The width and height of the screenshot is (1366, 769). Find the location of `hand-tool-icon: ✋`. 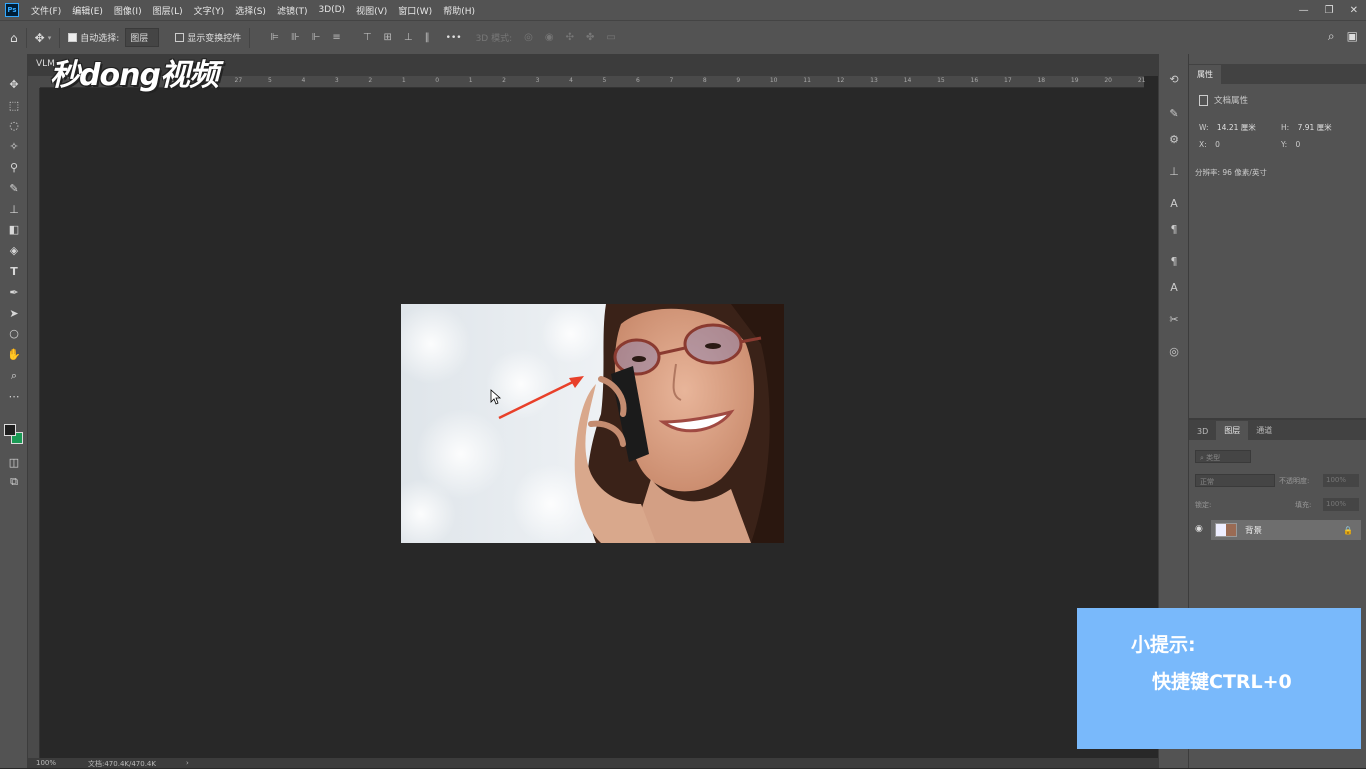

hand-tool-icon: ✋ is located at coordinates (14, 354).